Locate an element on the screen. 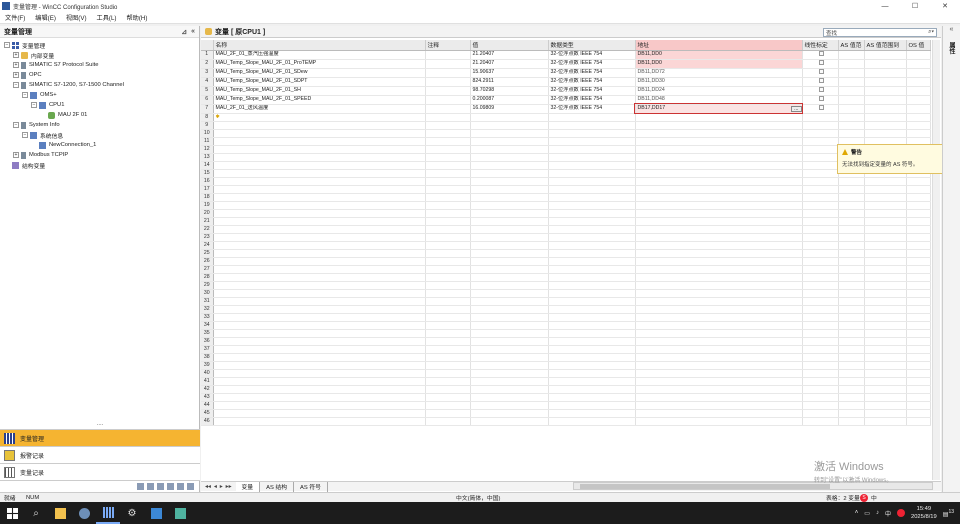 The image size is (960, 524). column-header is located at coordinates (207, 45).